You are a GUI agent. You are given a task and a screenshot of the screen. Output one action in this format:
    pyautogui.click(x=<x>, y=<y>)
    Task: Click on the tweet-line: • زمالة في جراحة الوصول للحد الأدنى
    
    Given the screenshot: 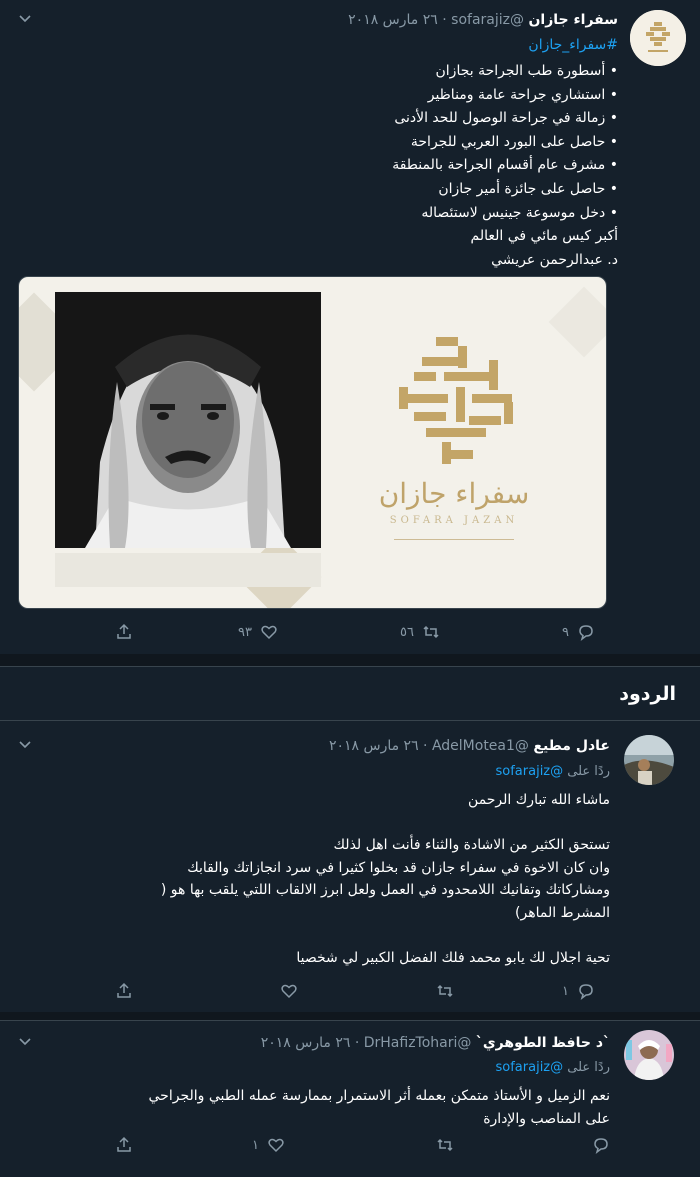 What is the action you would take?
    pyautogui.click(x=506, y=118)
    